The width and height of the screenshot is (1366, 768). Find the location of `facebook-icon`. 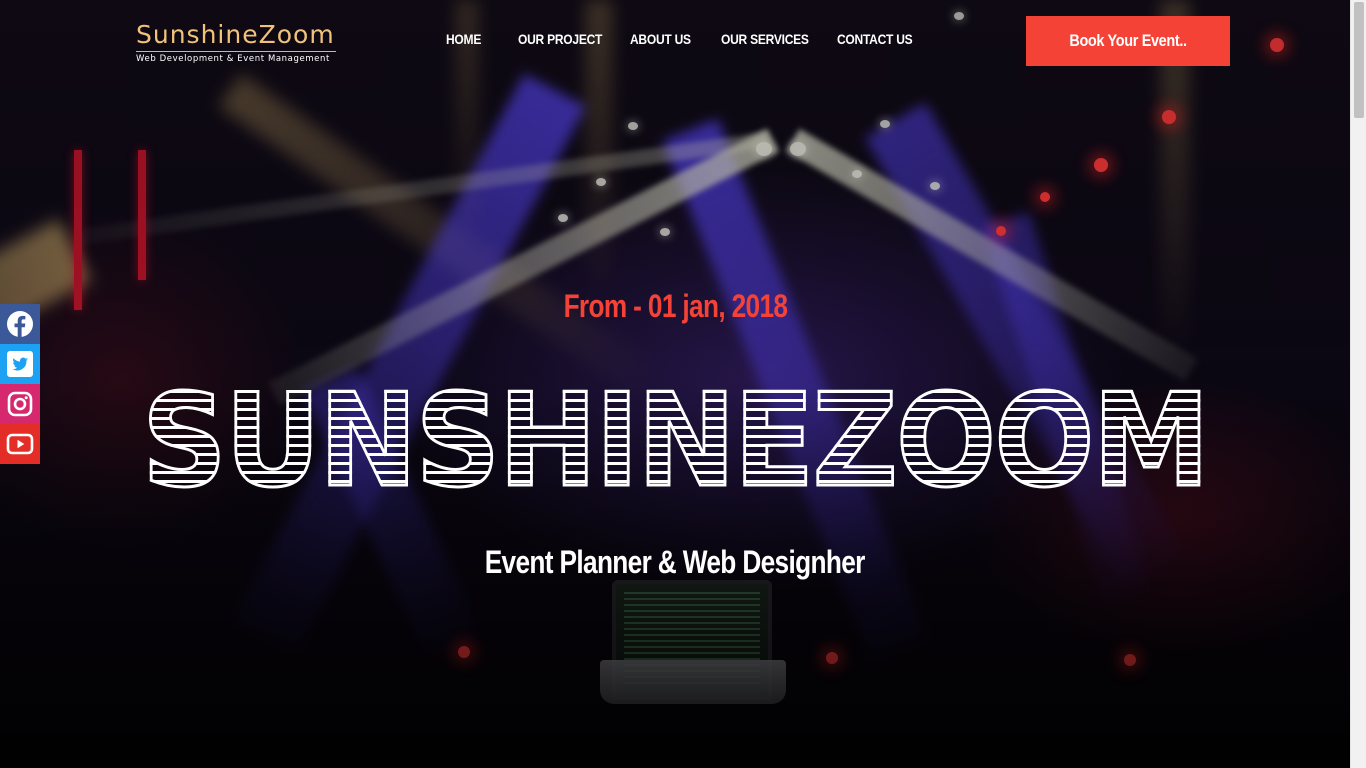

facebook-icon is located at coordinates (20, 324).